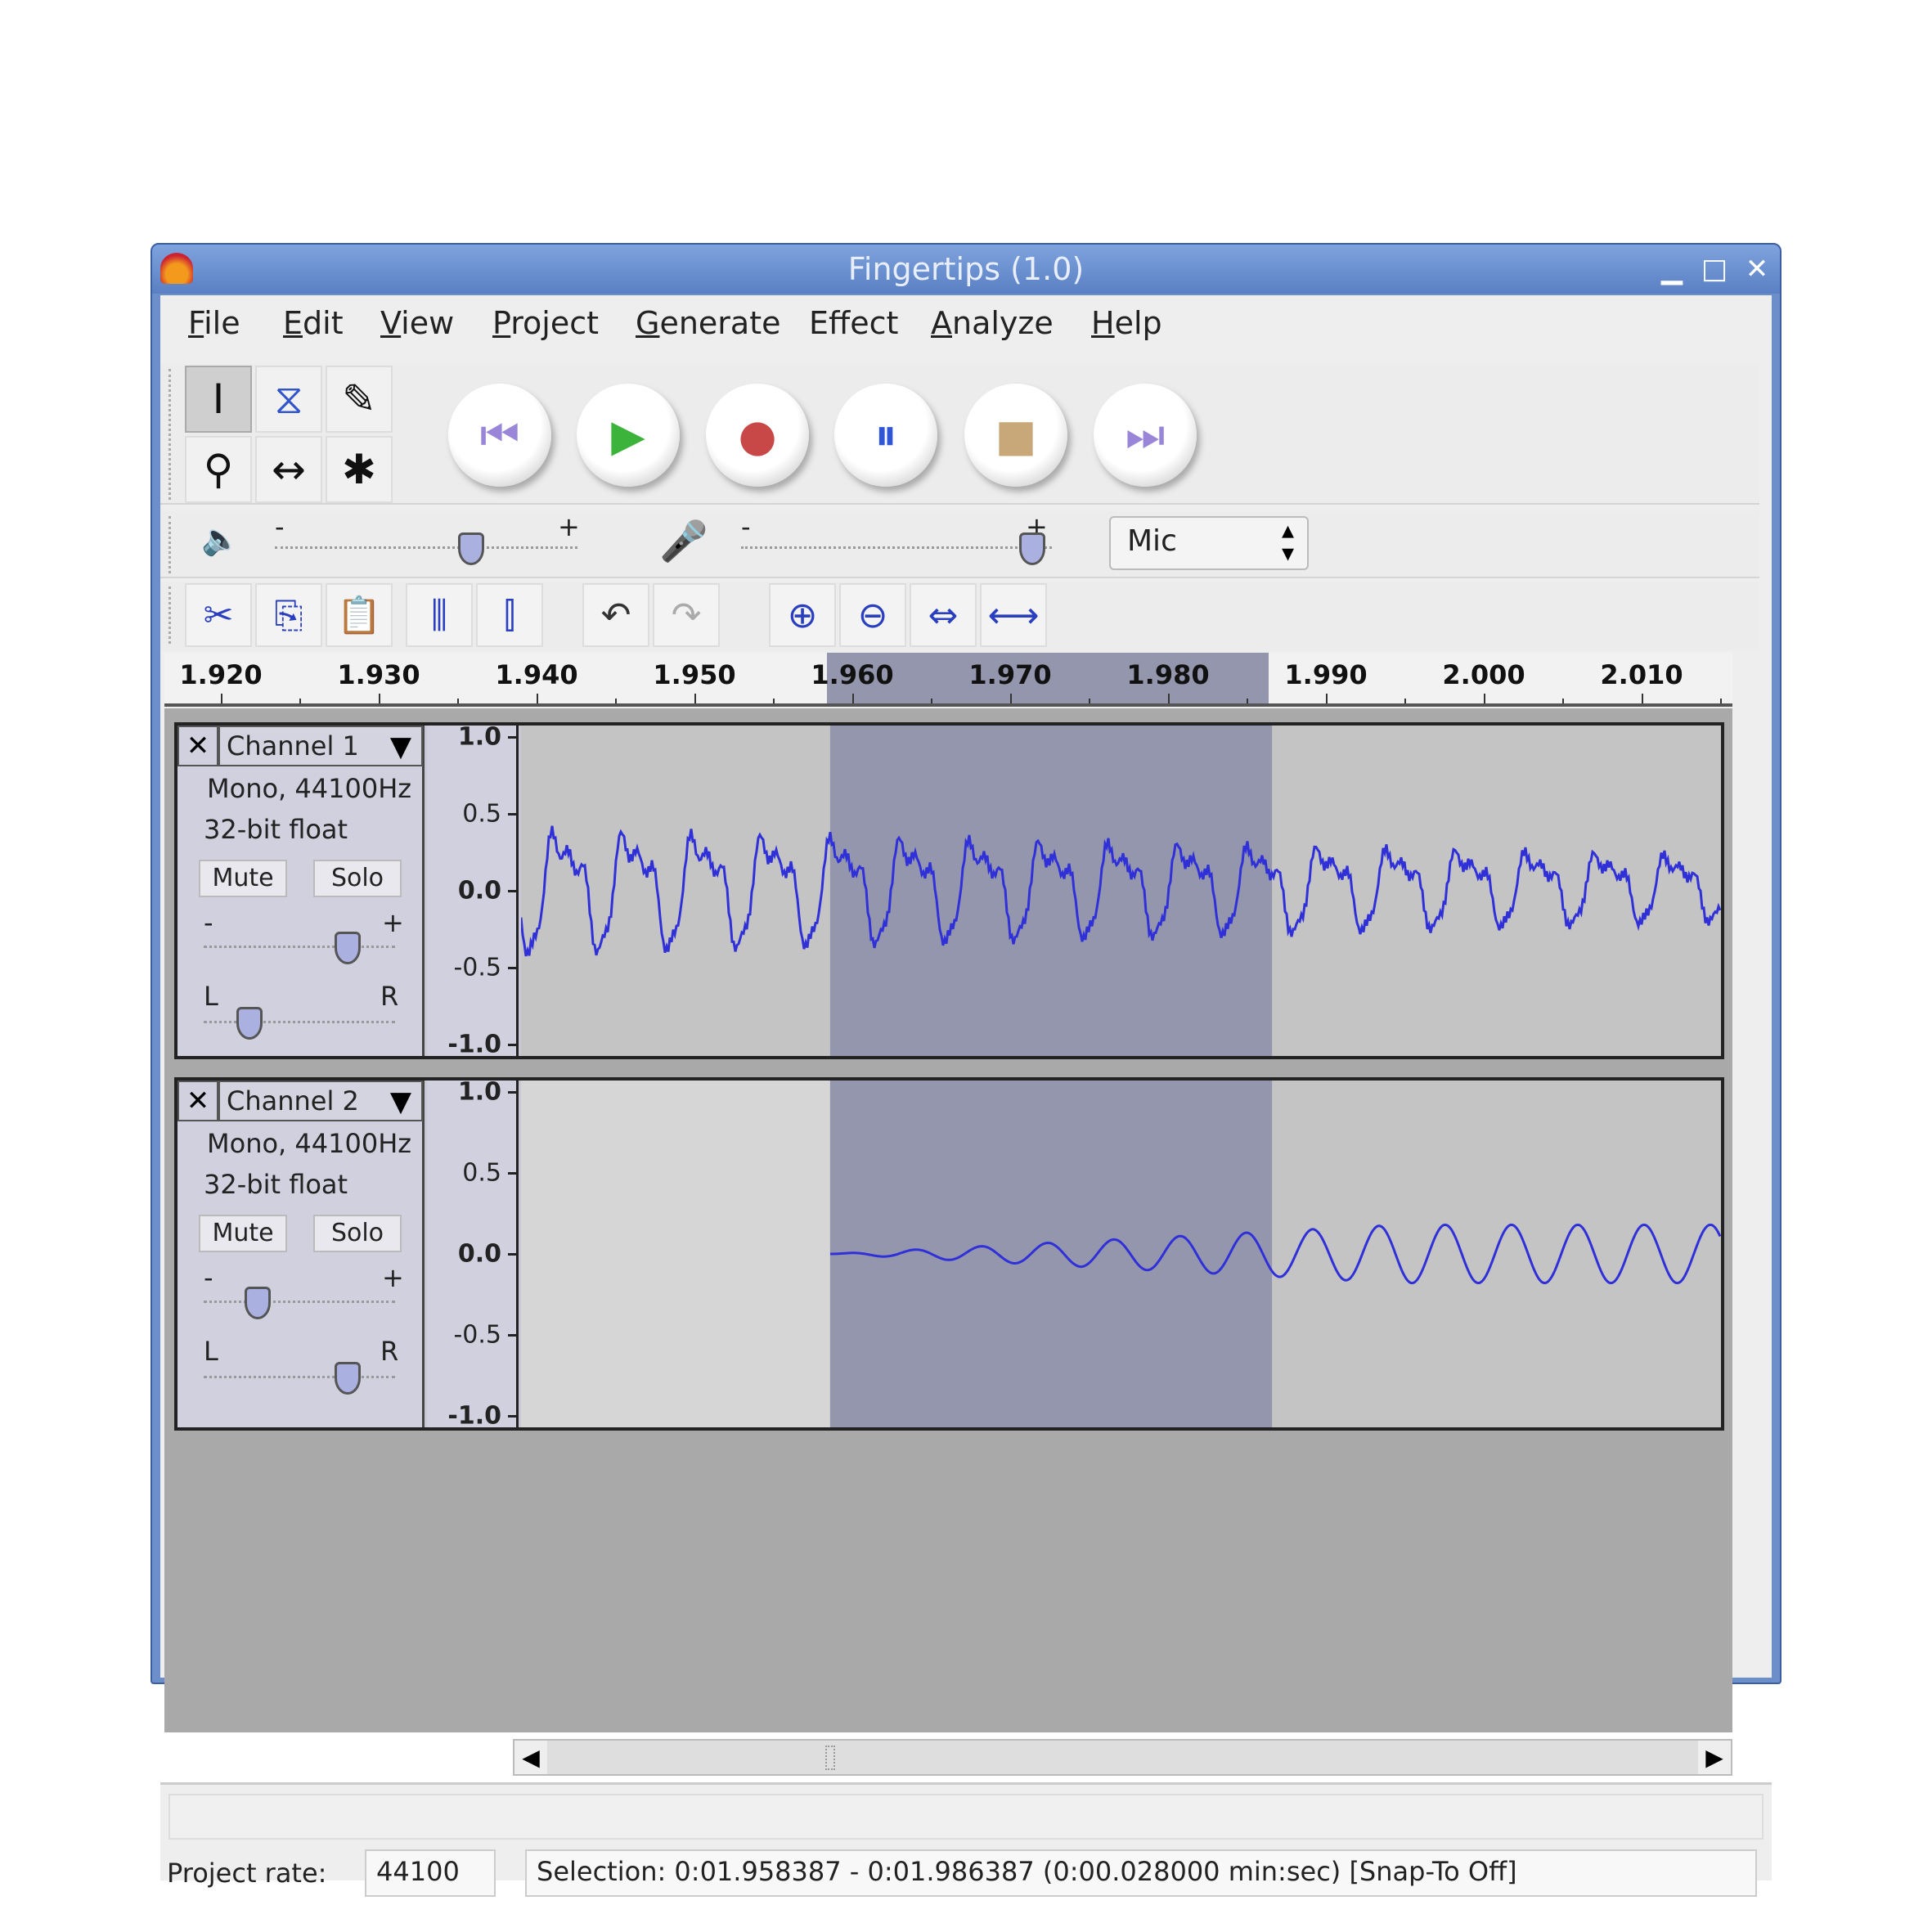 This screenshot has height=1932, width=1932. Describe the element at coordinates (1126, 323) in the screenshot. I see `menu-help: Help` at that location.